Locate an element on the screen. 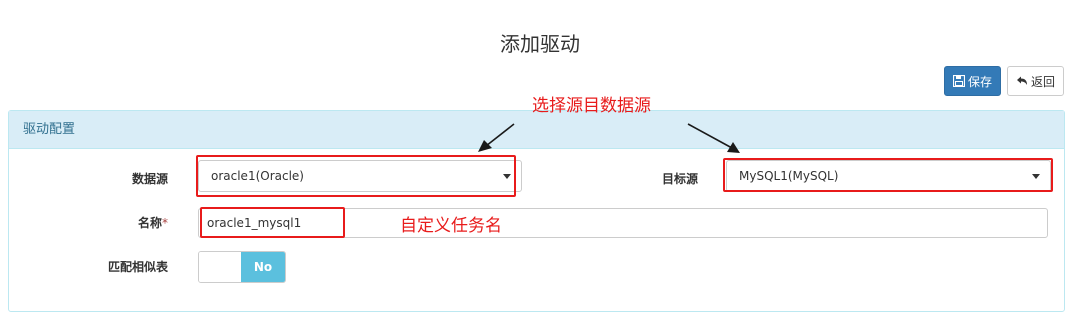 The image size is (1080, 324). back-arrow-icon is located at coordinates (1021, 80).